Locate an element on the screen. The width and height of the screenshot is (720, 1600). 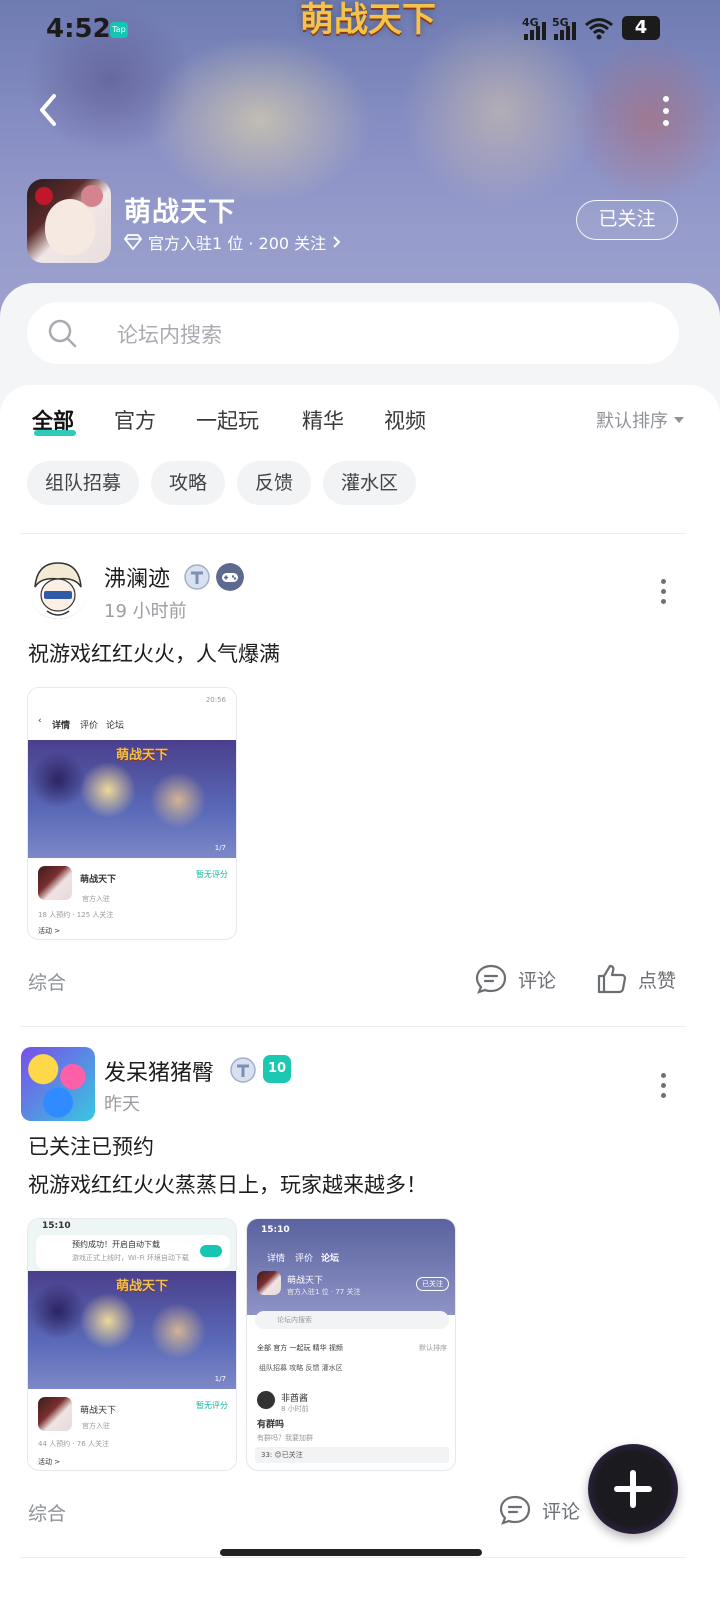
thumb-post-title: 有群吗 is located at coordinates (271, 1425).